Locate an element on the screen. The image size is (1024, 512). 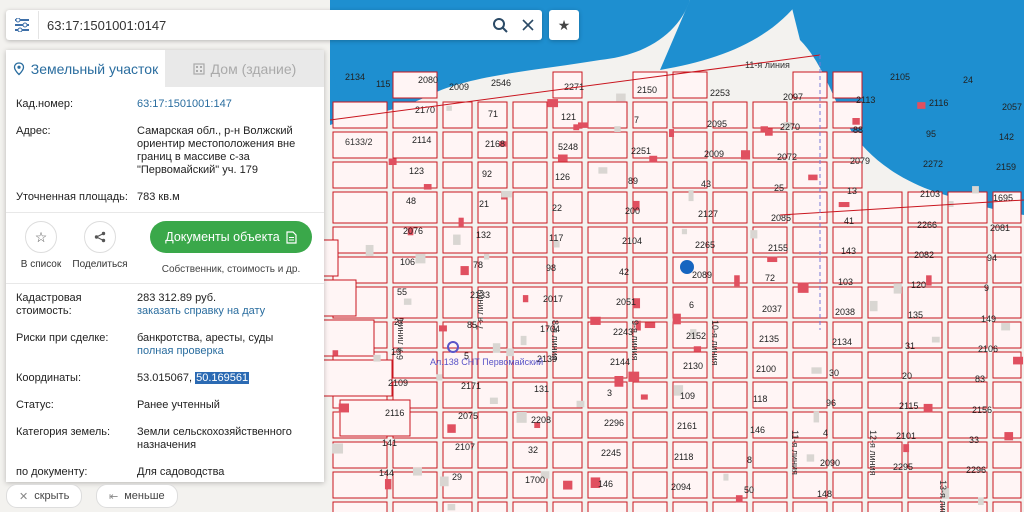
collapse-panel-button: ⇤ меньше is located at coordinates (137, 496).